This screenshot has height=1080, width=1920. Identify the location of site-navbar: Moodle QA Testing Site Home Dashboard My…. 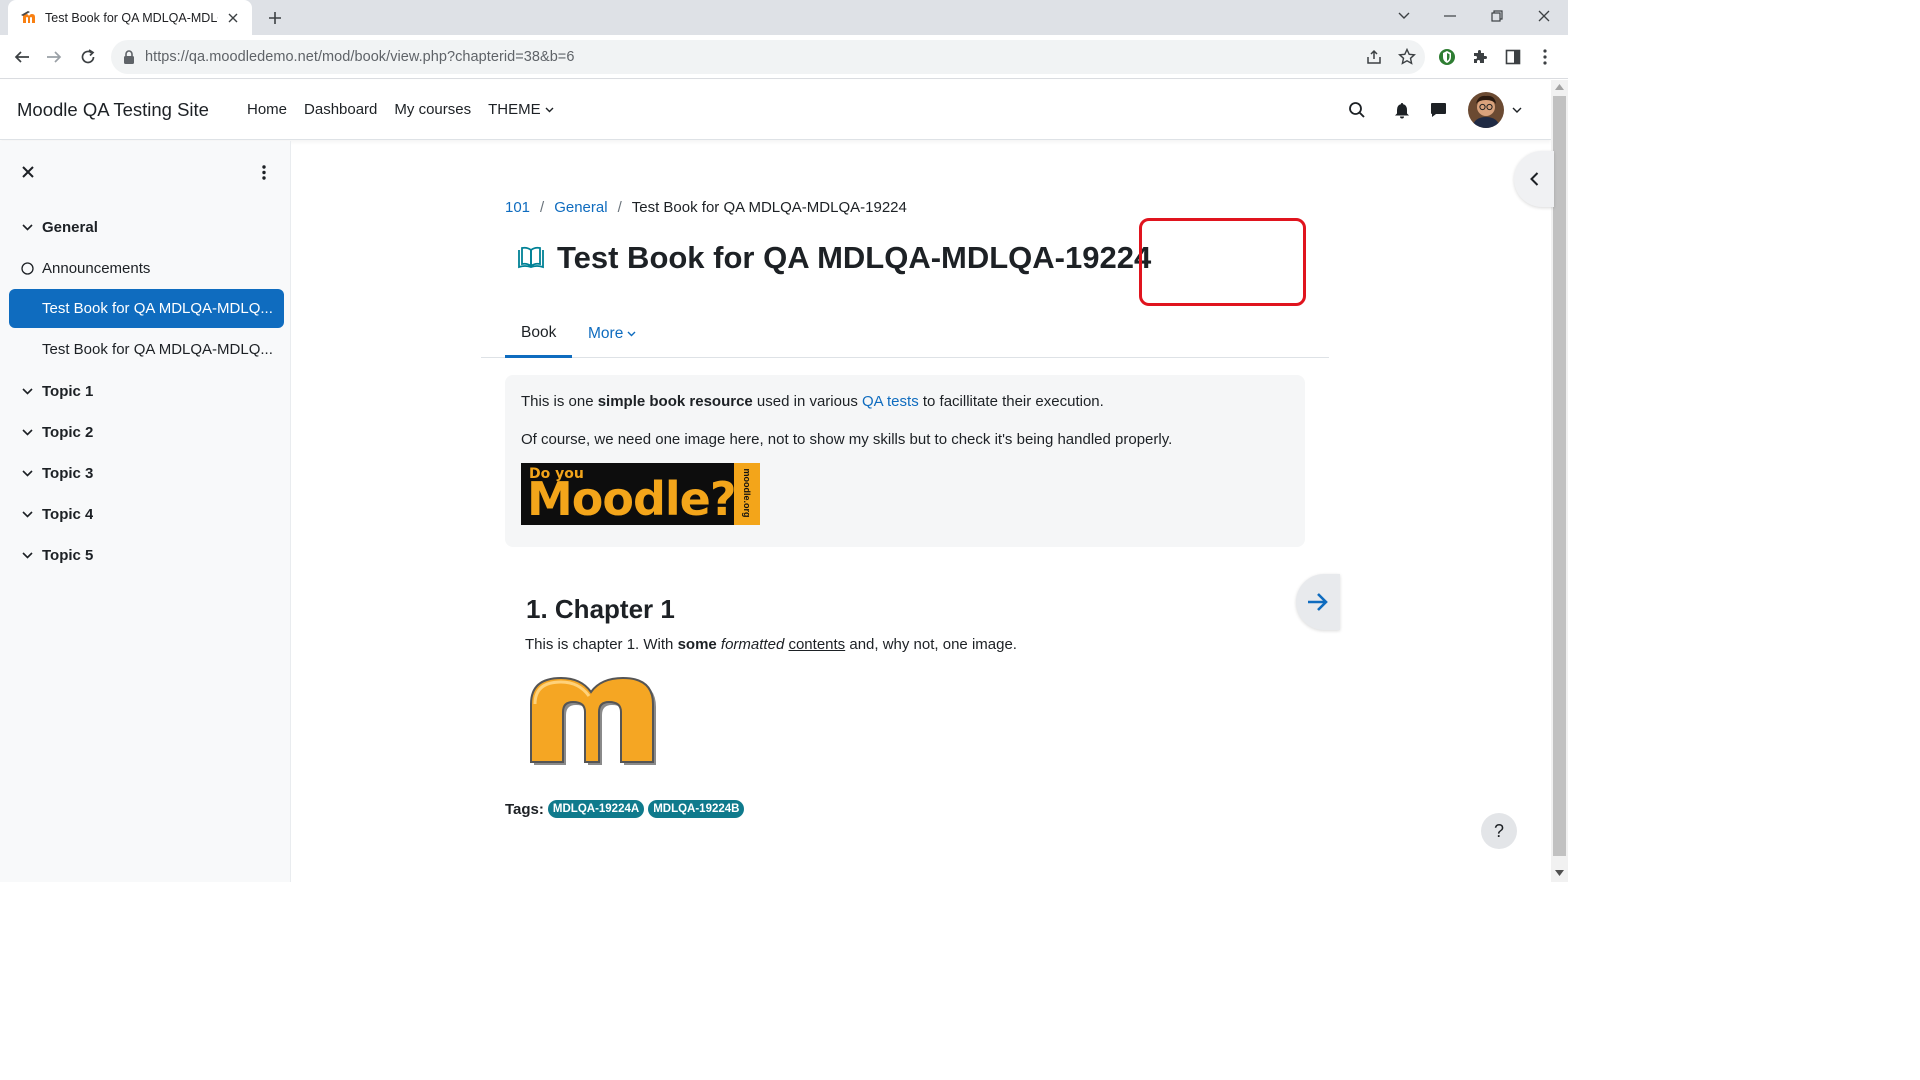
(775, 110).